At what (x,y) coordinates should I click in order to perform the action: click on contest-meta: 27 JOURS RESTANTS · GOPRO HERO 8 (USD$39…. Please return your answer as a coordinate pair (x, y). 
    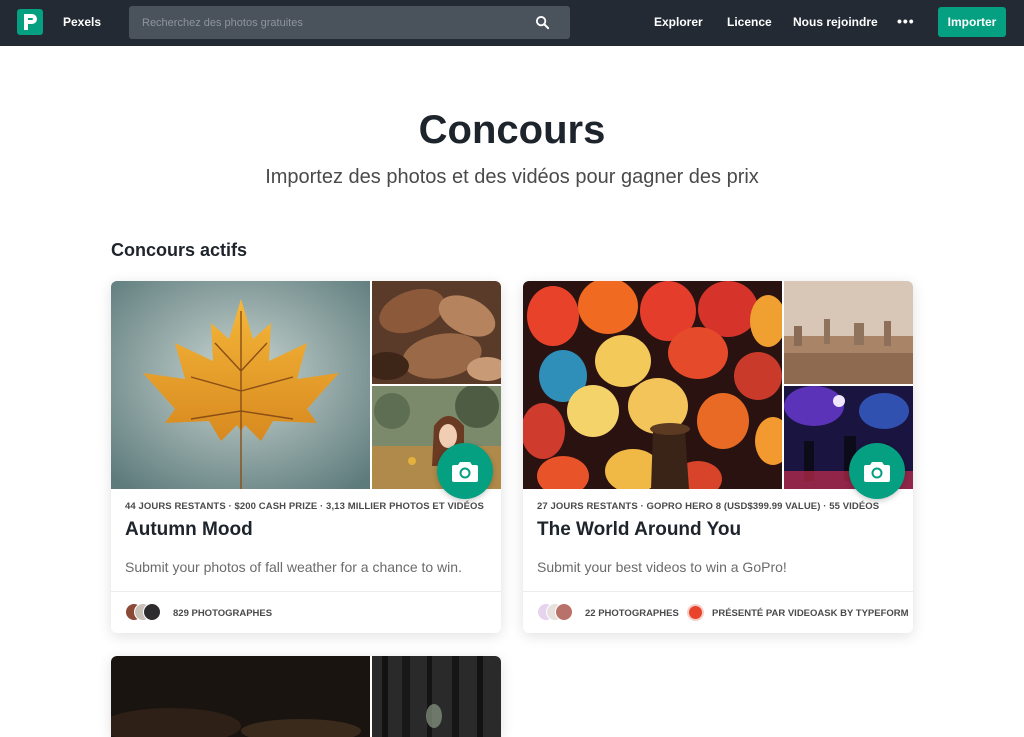
    Looking at the image, I should click on (708, 506).